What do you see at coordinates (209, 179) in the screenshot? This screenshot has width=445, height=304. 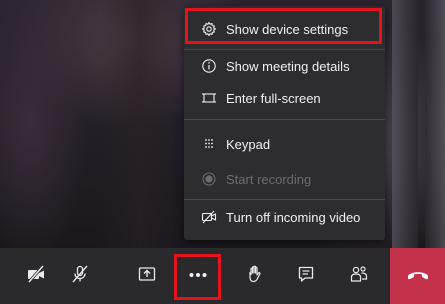 I see `record-icon` at bounding box center [209, 179].